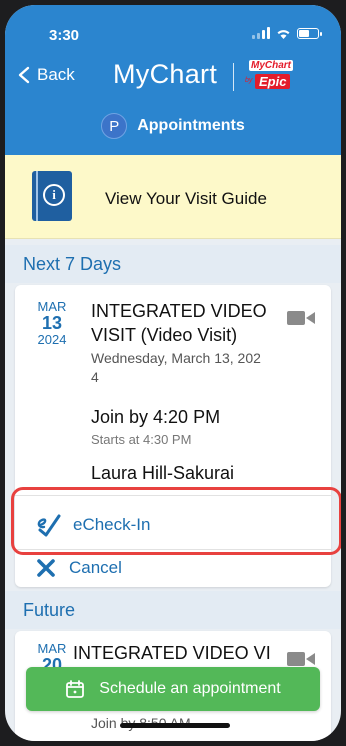  I want to click on epic-logo-word: Epic, so click(273, 81).